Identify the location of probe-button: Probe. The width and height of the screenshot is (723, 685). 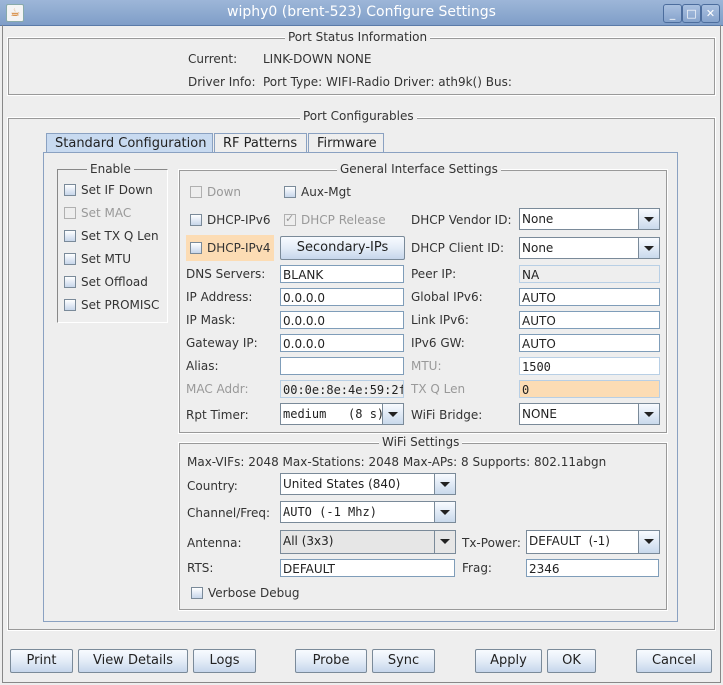
(331, 661).